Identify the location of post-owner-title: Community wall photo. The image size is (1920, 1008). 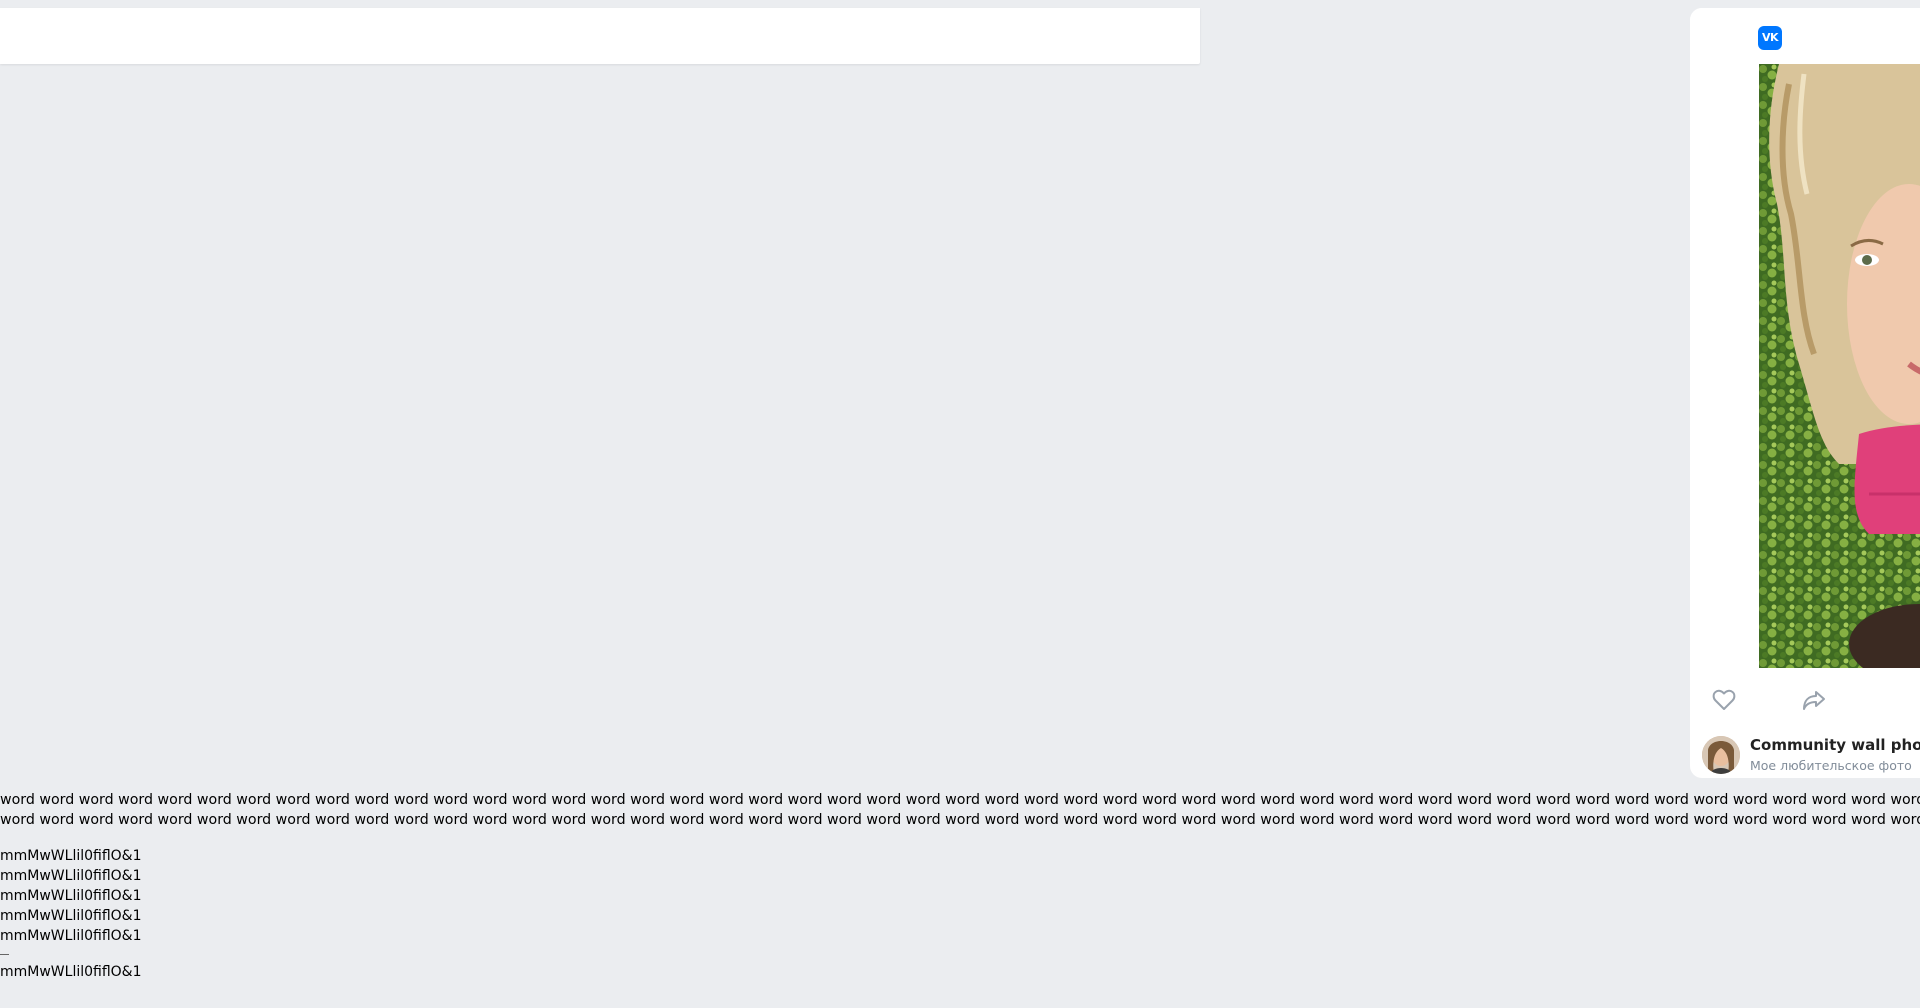
(1835, 745).